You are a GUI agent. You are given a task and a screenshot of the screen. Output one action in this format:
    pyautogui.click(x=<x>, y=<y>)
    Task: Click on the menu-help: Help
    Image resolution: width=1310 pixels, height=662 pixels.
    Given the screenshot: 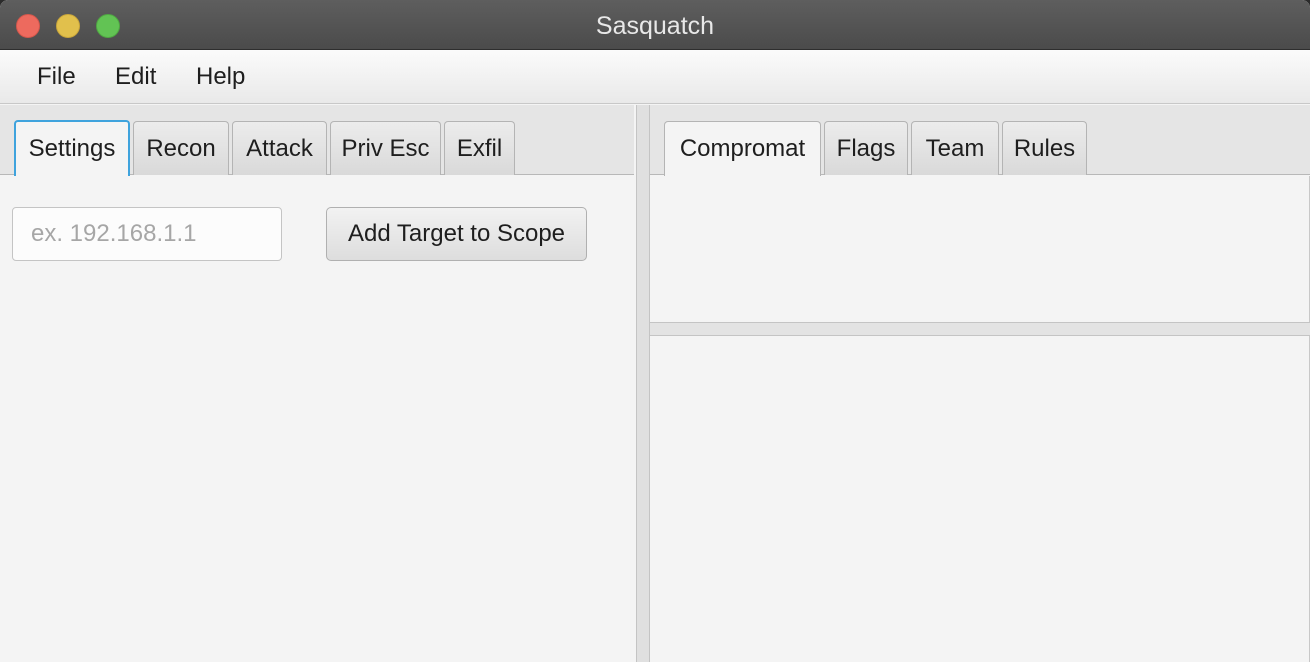 What is the action you would take?
    pyautogui.click(x=220, y=77)
    